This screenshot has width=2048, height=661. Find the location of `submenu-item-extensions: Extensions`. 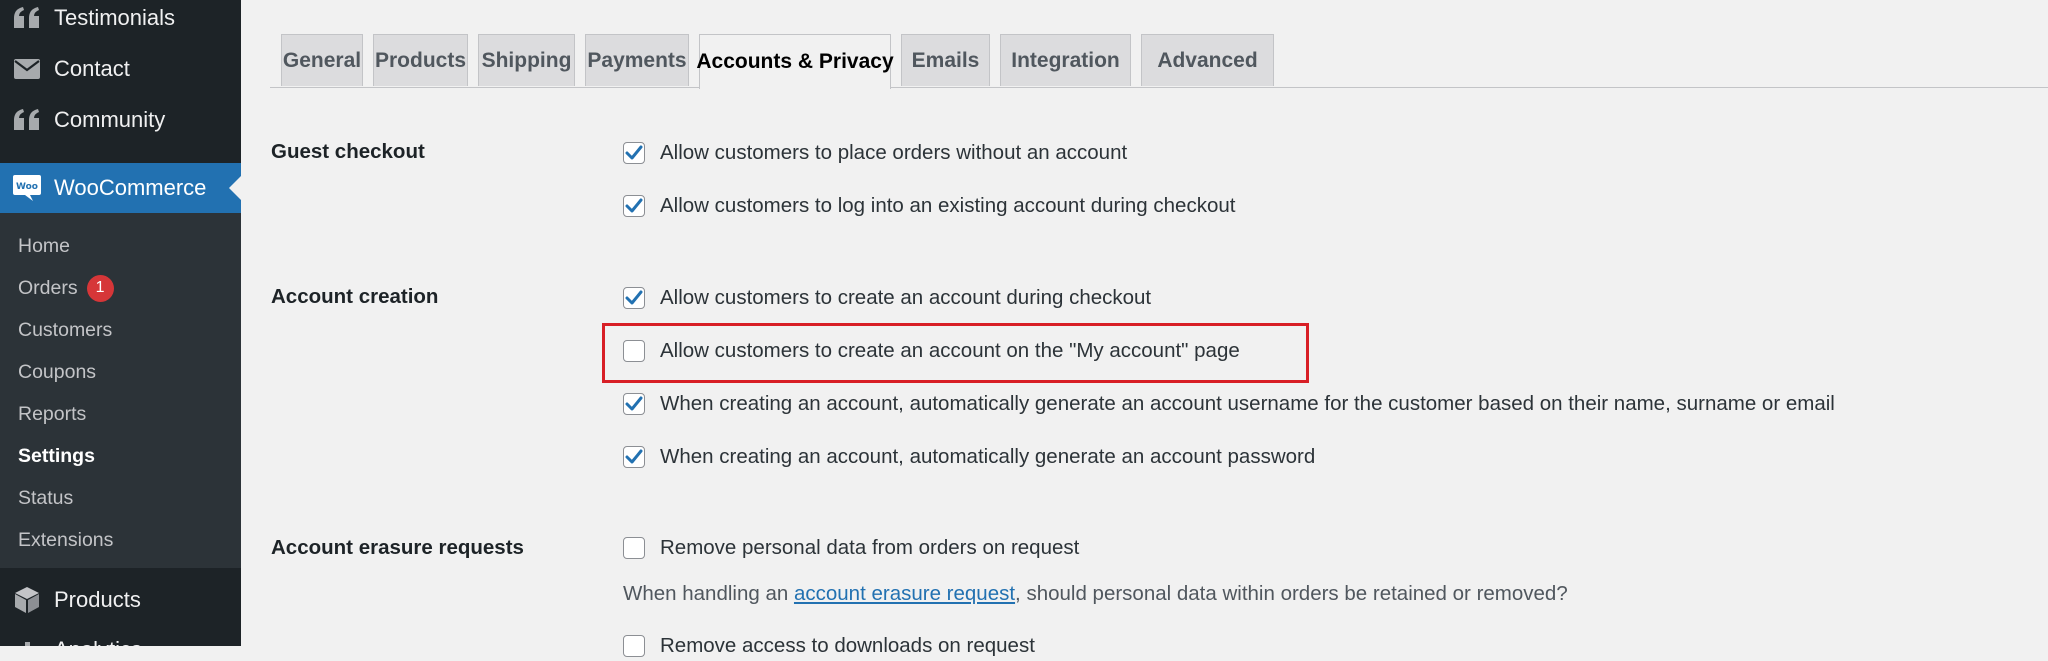

submenu-item-extensions: Extensions is located at coordinates (65, 540).